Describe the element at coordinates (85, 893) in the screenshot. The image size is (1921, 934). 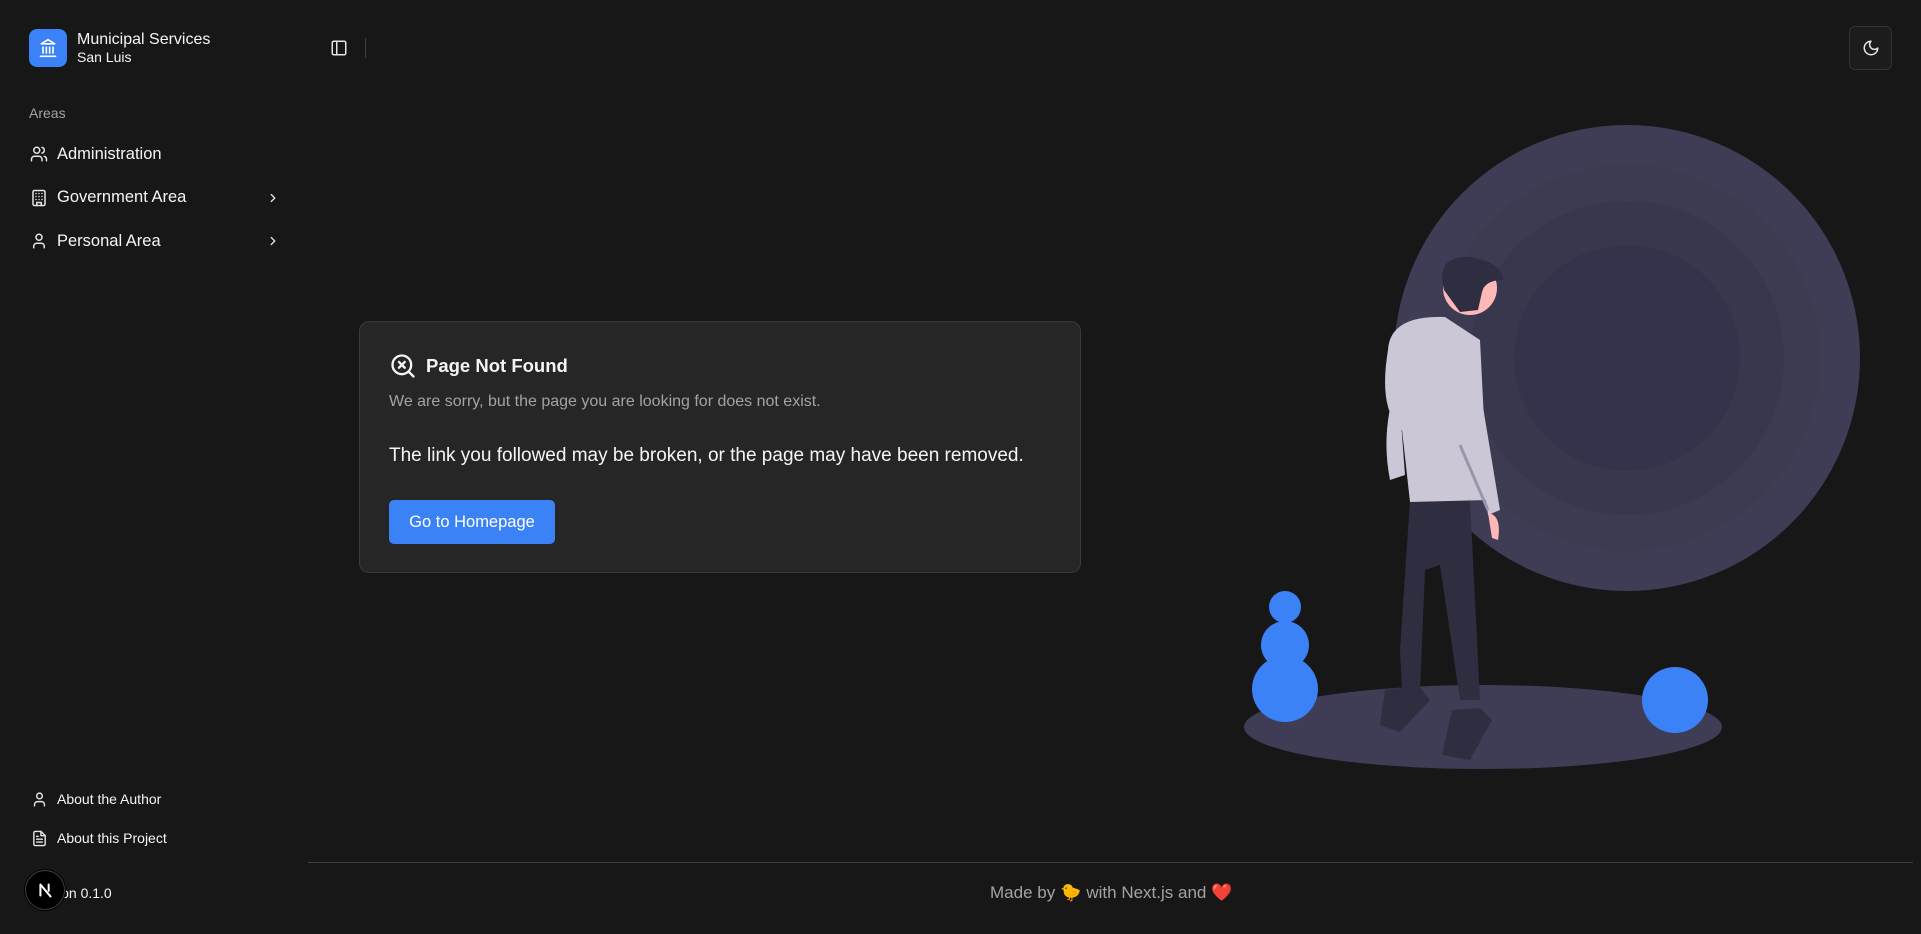
I see `version-label: ion 0.1.0` at that location.